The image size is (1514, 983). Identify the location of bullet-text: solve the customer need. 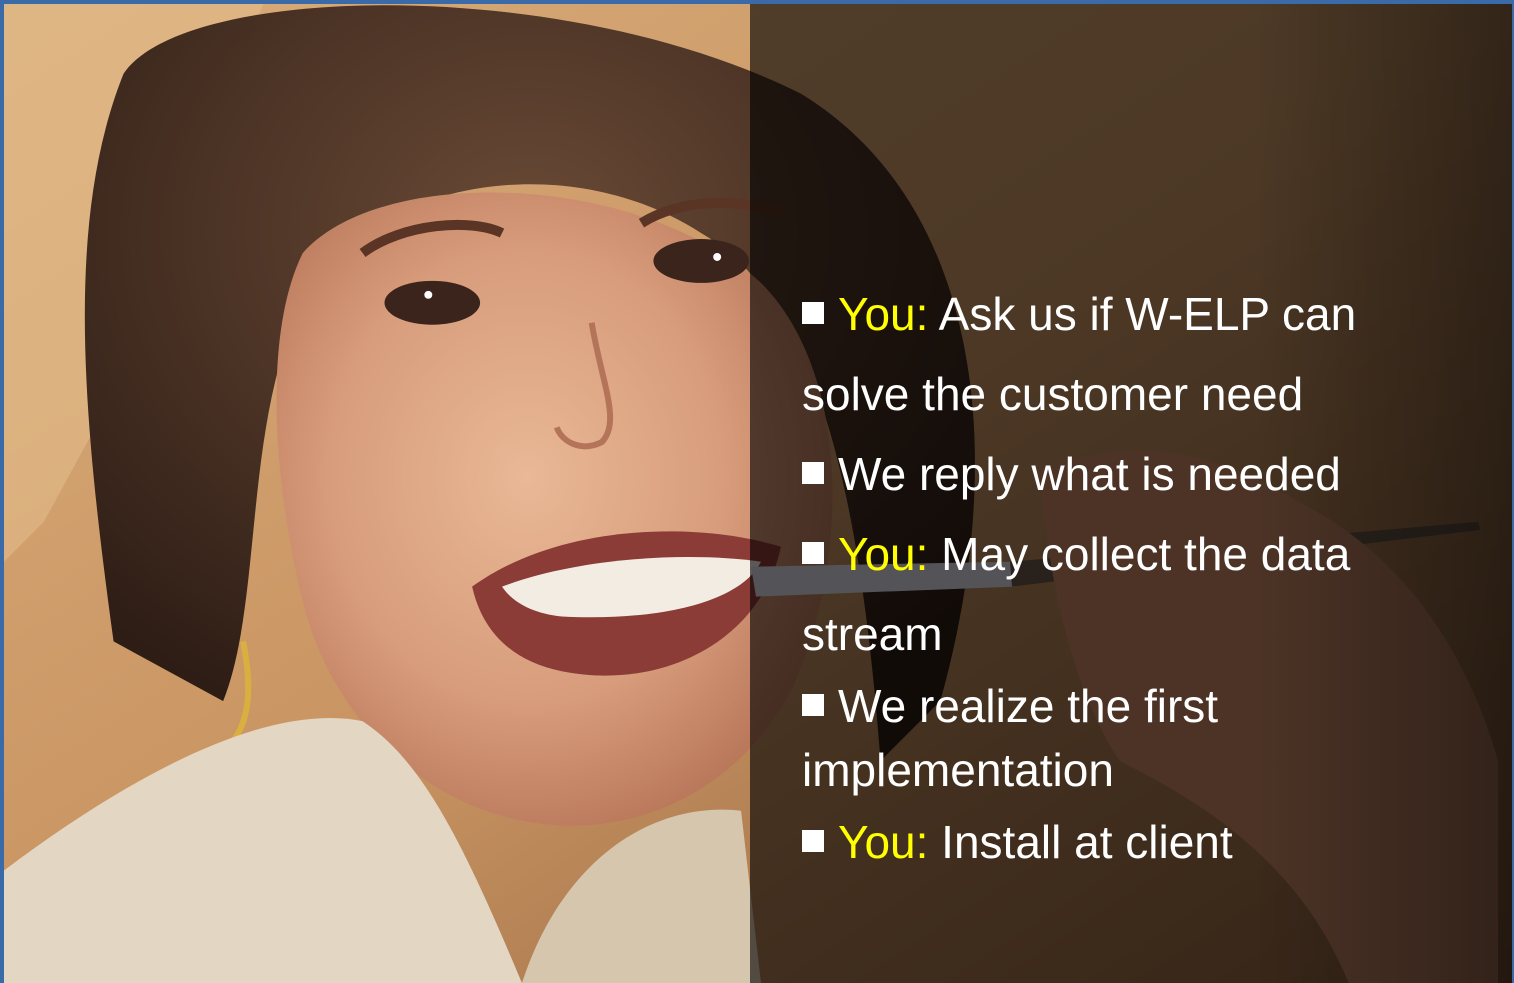
(1053, 394).